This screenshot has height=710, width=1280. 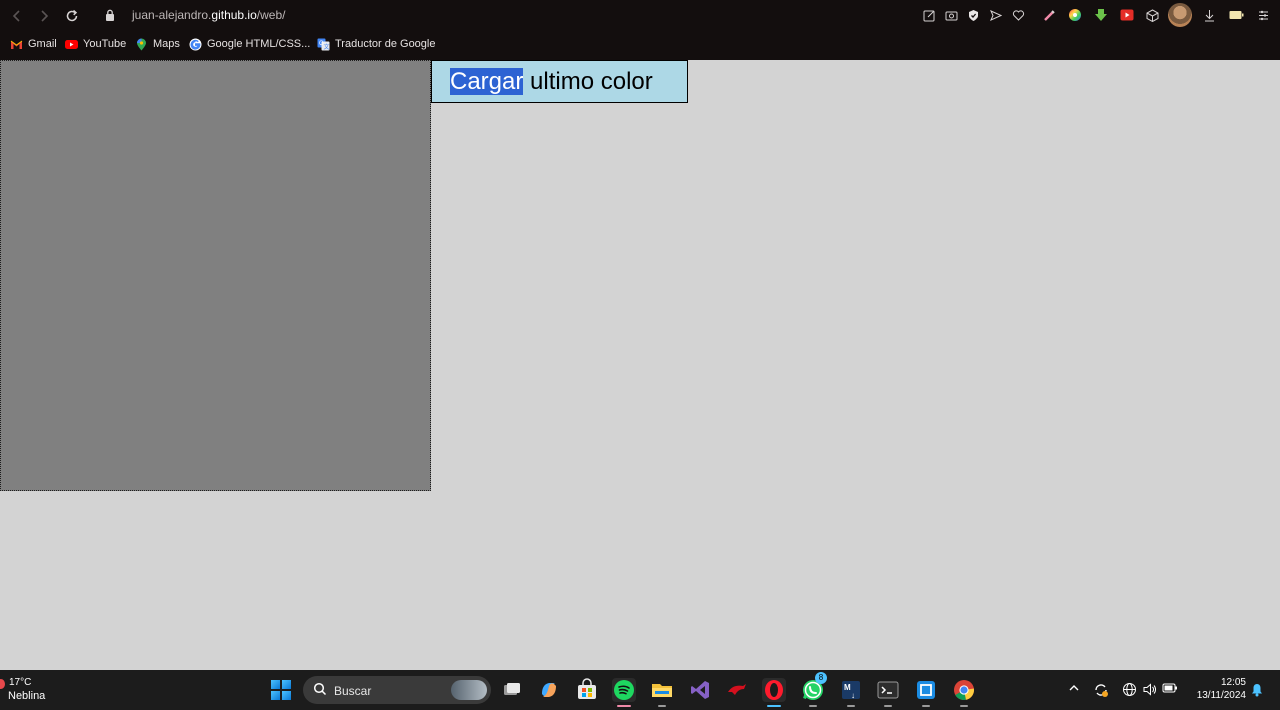 I want to click on show-hidden-icons-chevron-up-icon, so click(x=1074, y=690).